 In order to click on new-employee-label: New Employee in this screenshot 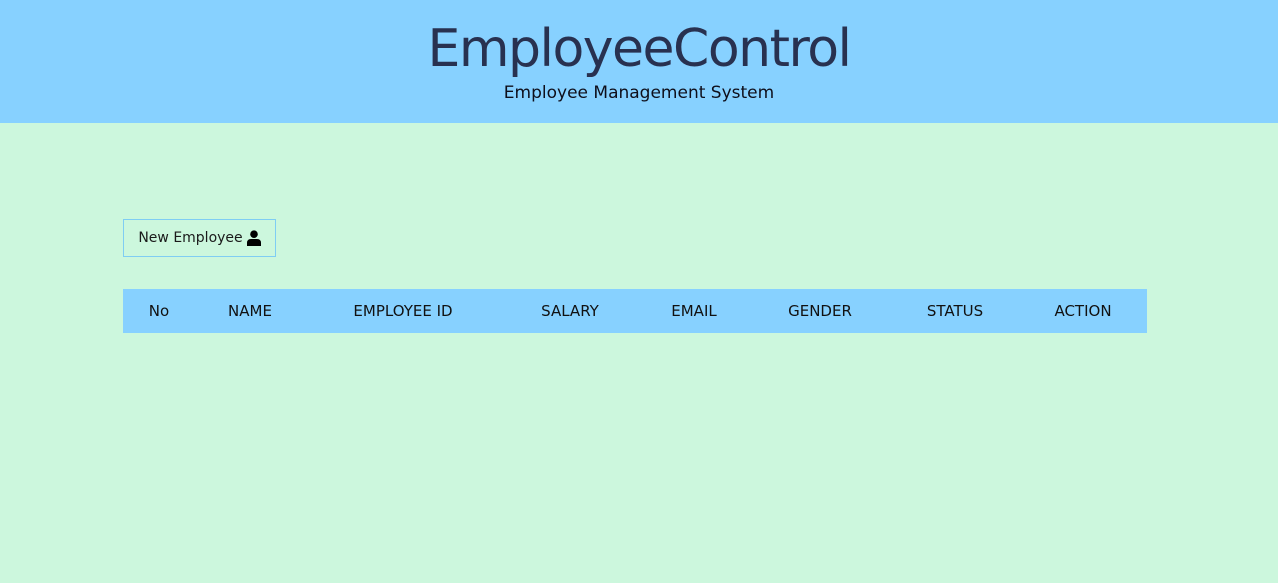, I will do `click(190, 238)`.